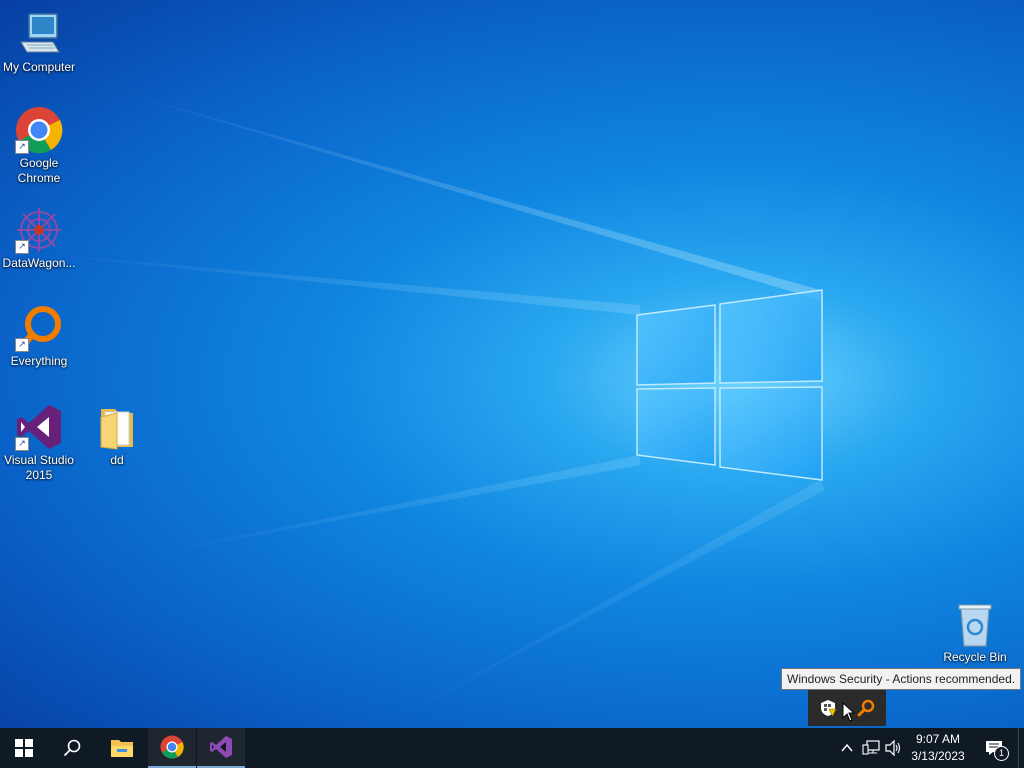 This screenshot has height=768, width=1024. What do you see at coordinates (866, 708) in the screenshot?
I see `everything-tray-icon` at bounding box center [866, 708].